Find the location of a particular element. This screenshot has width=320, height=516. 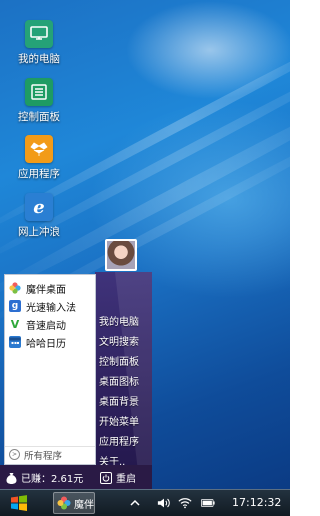

start-button is located at coordinates (19, 503).